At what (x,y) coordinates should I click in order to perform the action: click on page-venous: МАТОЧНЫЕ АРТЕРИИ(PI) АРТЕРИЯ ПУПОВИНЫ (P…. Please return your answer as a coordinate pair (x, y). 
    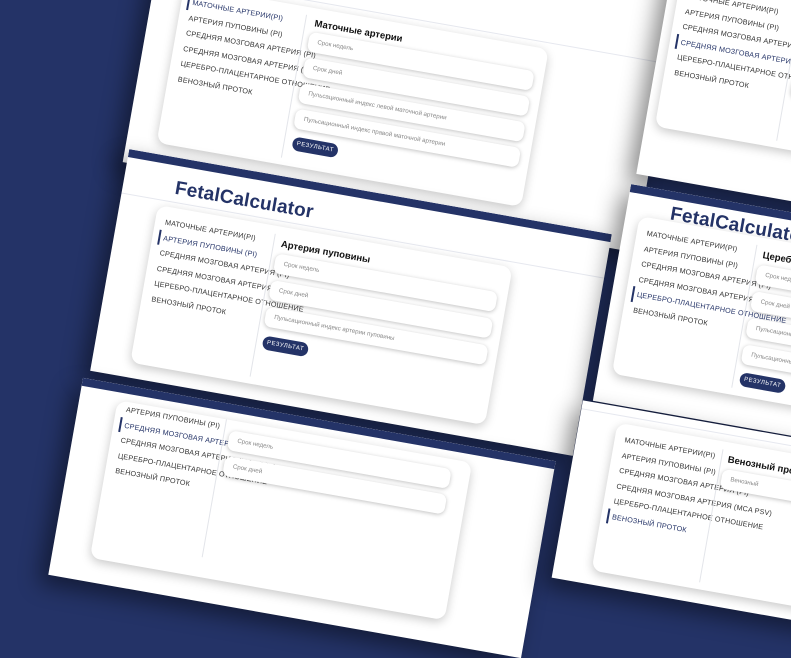
    Looking at the image, I should click on (671, 515).